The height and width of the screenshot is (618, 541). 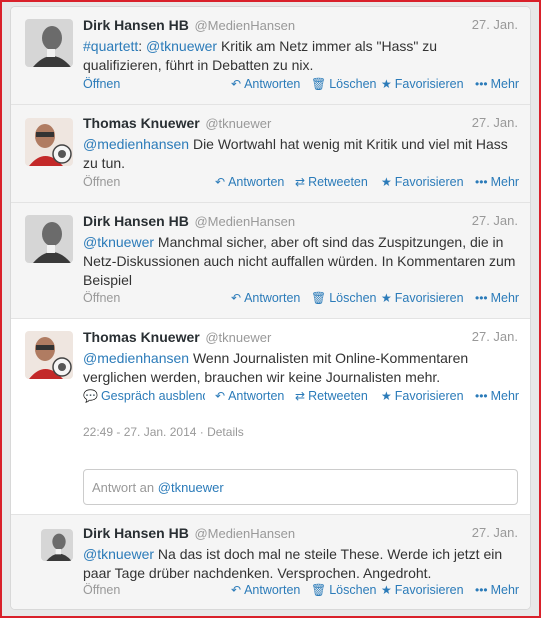 What do you see at coordinates (110, 46) in the screenshot?
I see `hashtag-link: #quartett` at bounding box center [110, 46].